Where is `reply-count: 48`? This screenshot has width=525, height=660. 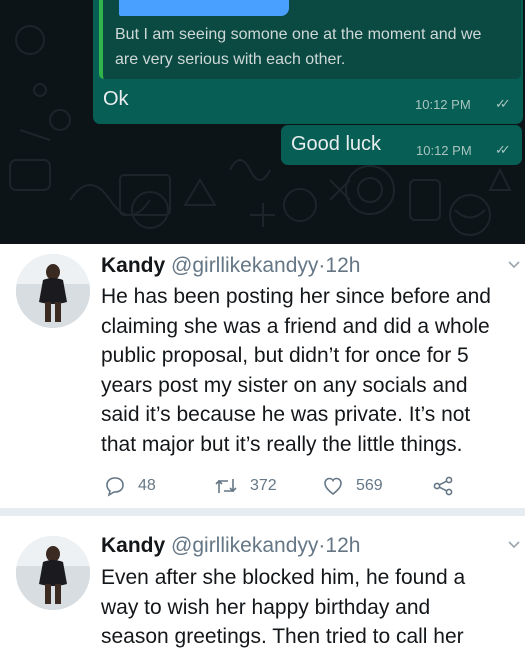 reply-count: 48 is located at coordinates (147, 485).